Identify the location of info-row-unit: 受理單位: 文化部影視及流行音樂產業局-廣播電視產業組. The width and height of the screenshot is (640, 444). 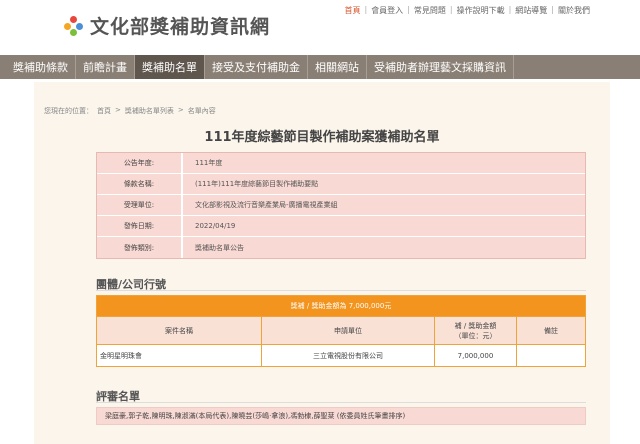
(341, 205).